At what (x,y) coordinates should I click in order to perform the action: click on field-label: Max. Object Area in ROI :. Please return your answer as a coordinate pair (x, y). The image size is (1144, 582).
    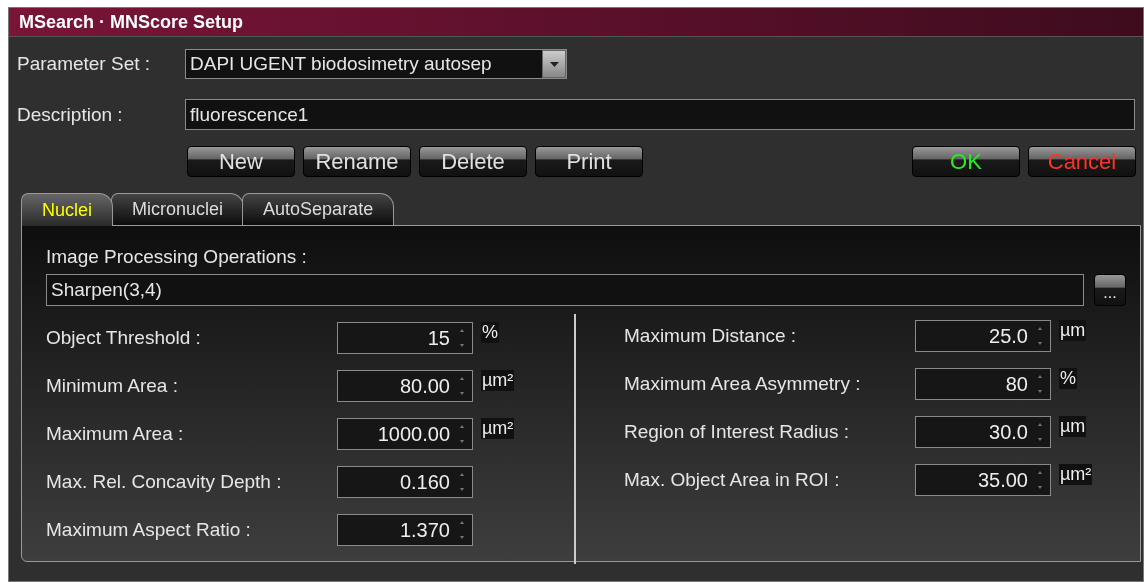
    Looking at the image, I should click on (732, 480).